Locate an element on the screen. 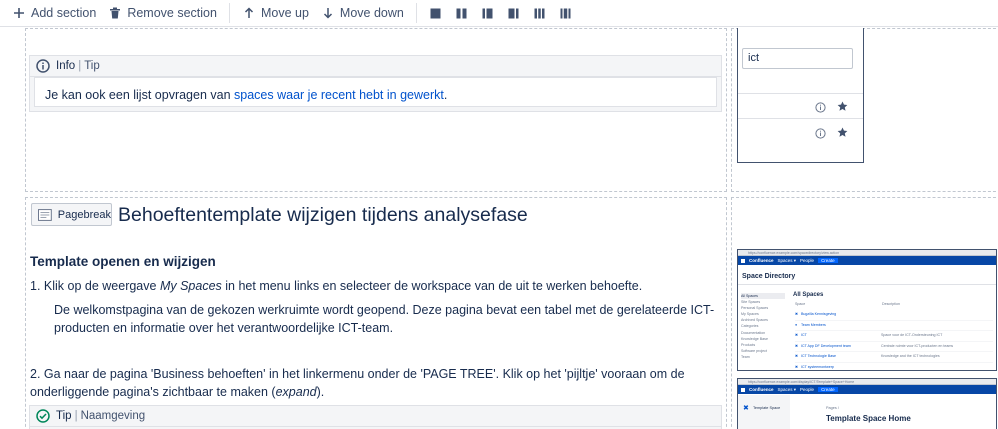 This screenshot has height=429, width=998. table-row: ✖ ICT Space voor de ICT-Ondersteuning ICT is located at coordinates (894, 336).